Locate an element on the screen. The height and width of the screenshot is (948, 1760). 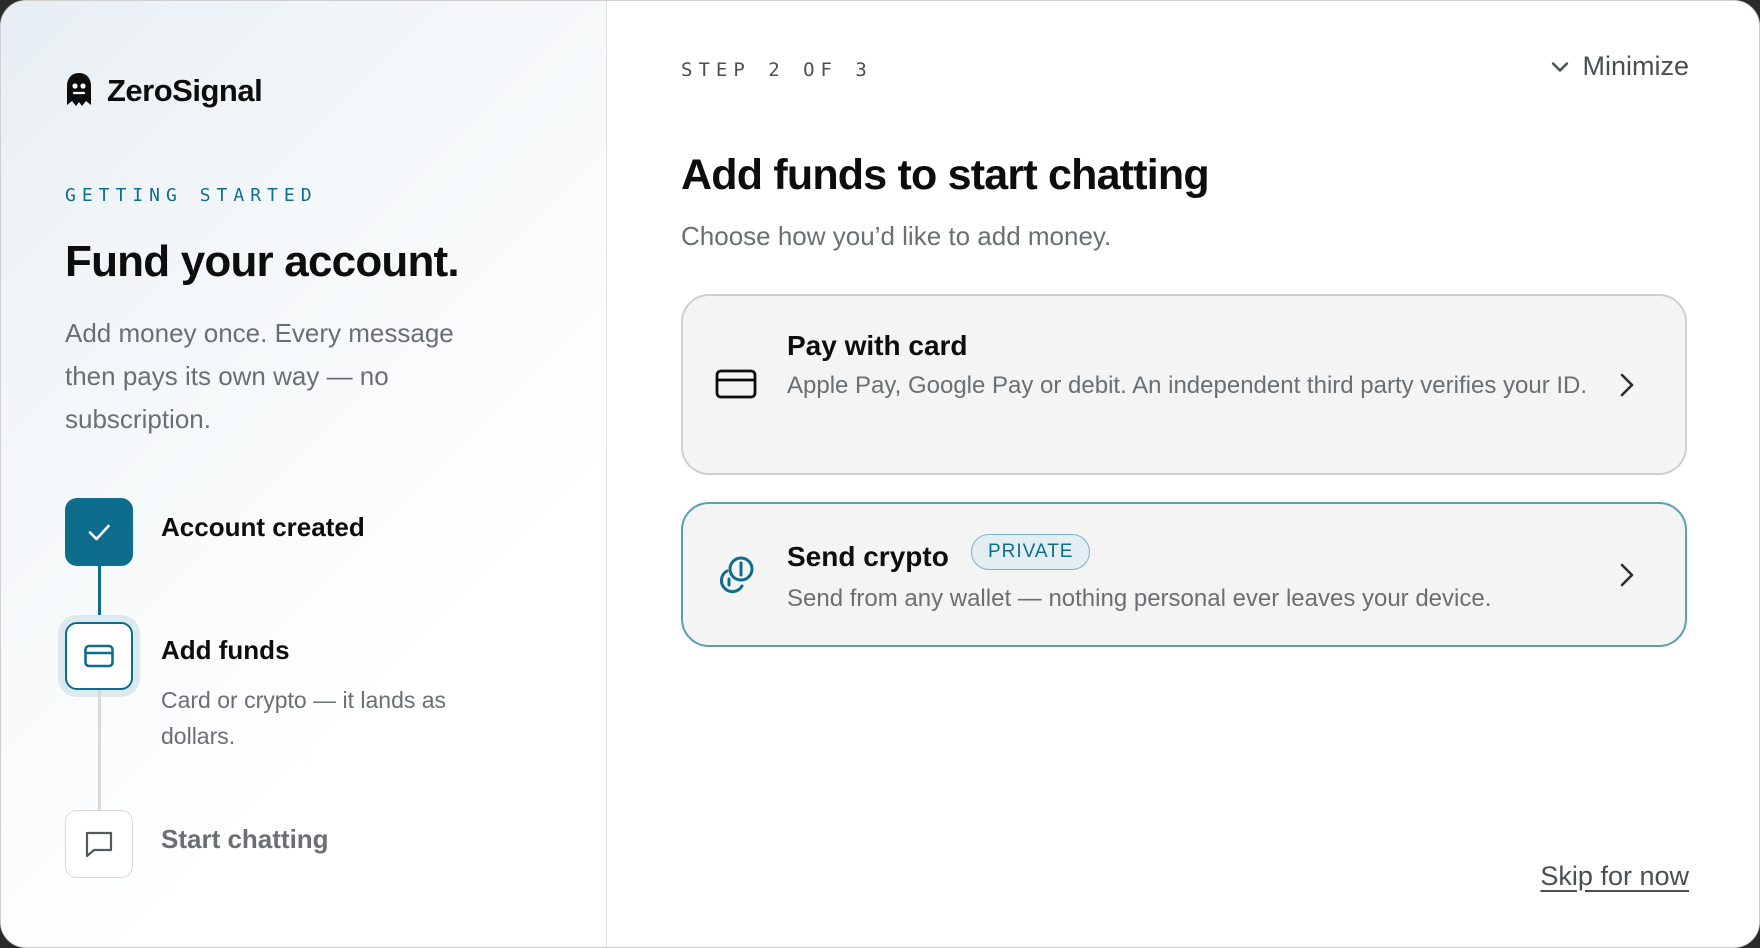
step-active-marker is located at coordinates (99, 656).